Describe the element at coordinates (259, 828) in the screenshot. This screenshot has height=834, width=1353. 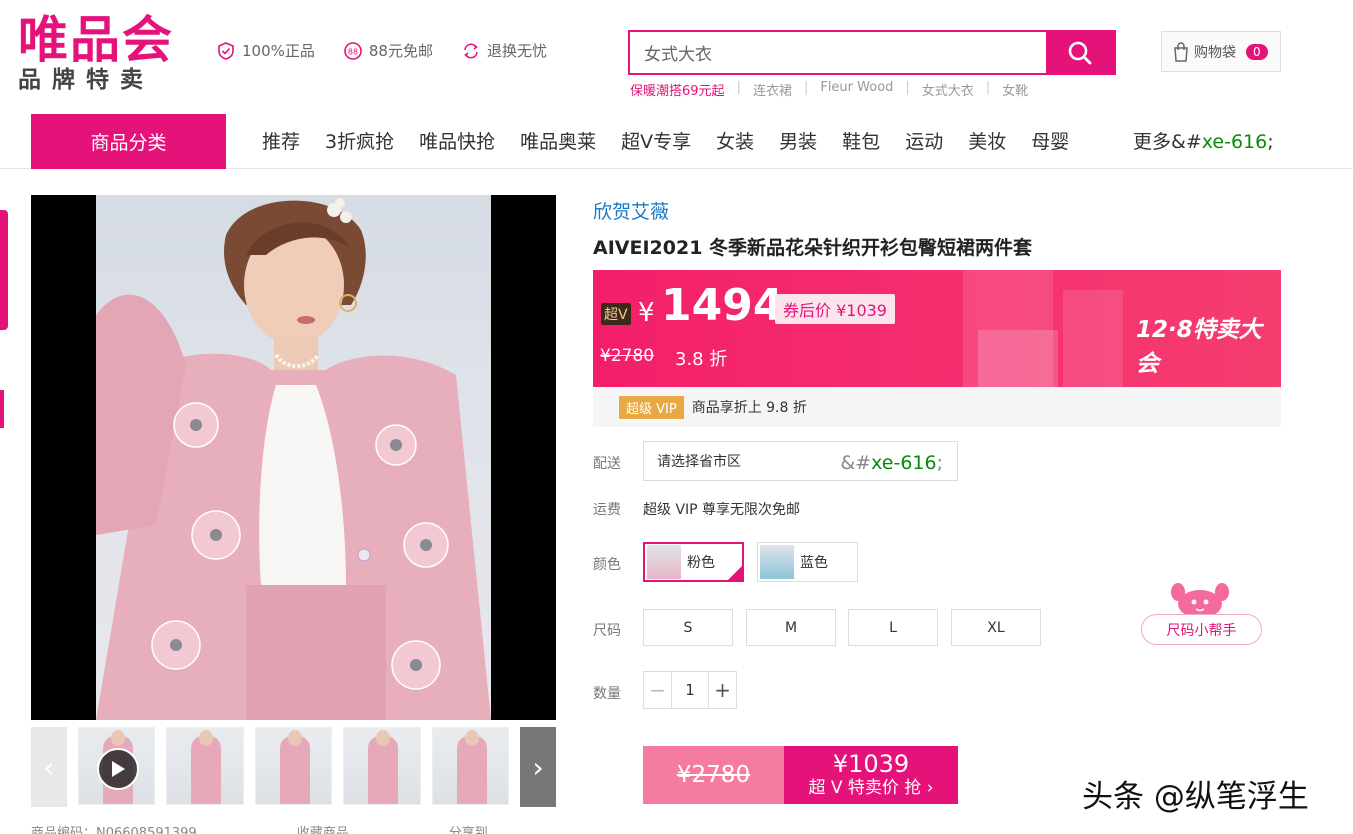
I see `image-footer: 商品编码：N06608591399 收藏商品 分享到` at that location.